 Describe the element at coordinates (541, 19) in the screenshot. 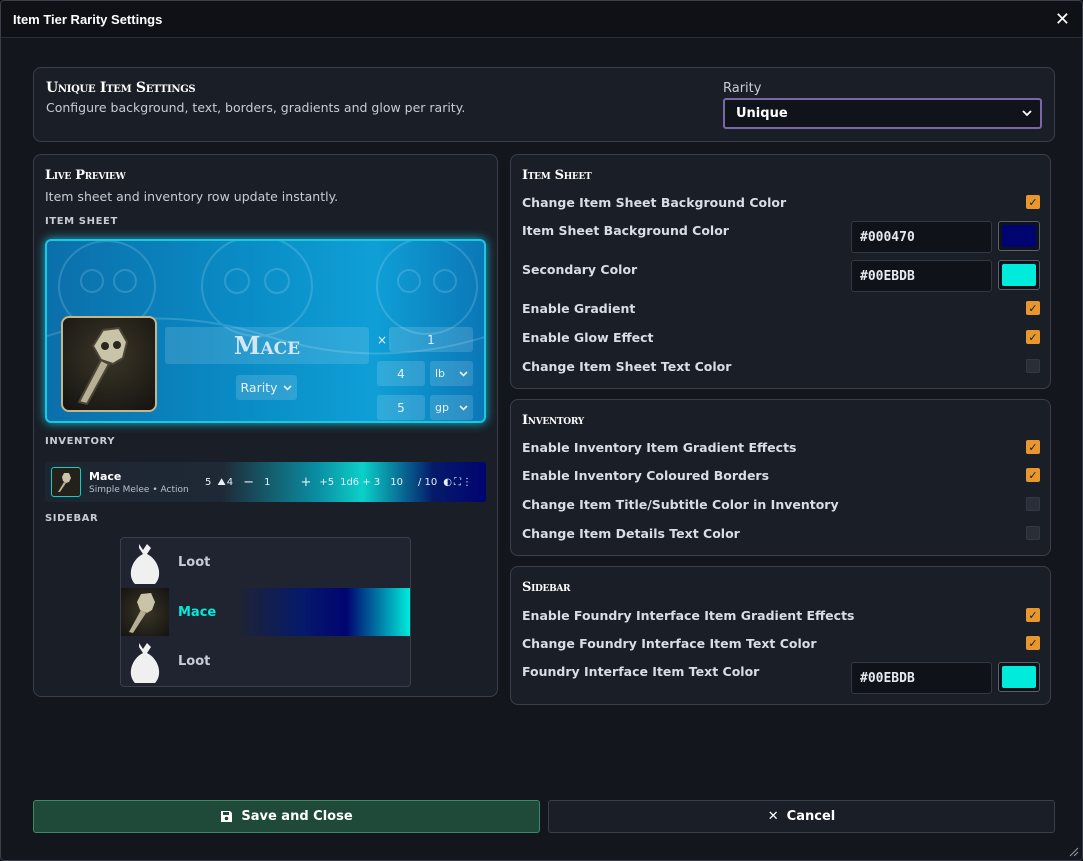

I see `title-bar: Item Tier Rarity Settings ✕` at that location.